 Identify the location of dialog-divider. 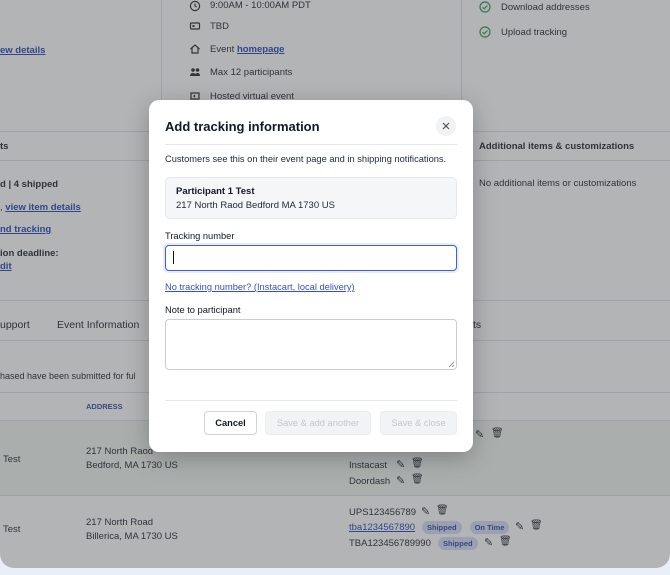
(311, 144).